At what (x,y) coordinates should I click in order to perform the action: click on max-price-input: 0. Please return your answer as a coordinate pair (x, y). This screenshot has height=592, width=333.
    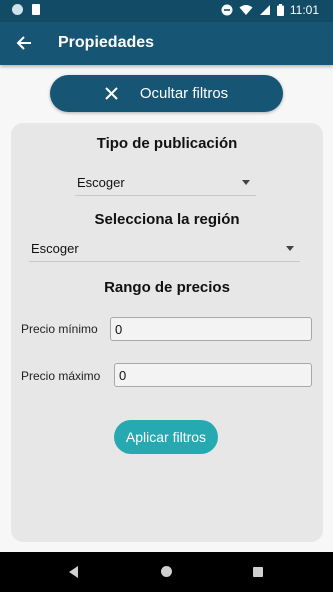
    Looking at the image, I should click on (213, 375).